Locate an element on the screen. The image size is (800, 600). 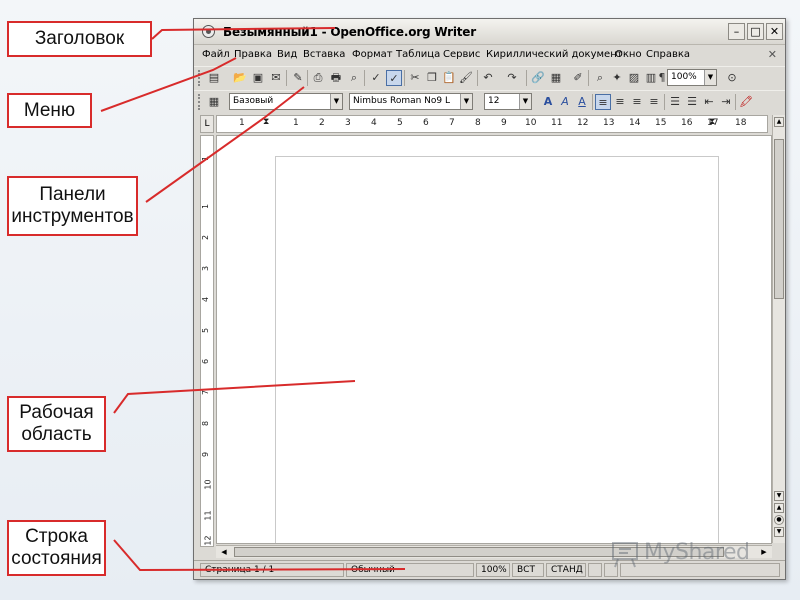
navigation-icon: ● is located at coordinates (779, 520).